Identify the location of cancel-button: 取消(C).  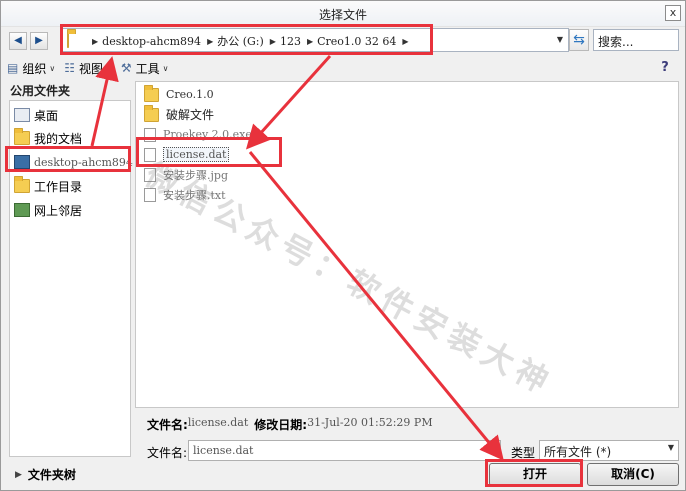
(633, 474).